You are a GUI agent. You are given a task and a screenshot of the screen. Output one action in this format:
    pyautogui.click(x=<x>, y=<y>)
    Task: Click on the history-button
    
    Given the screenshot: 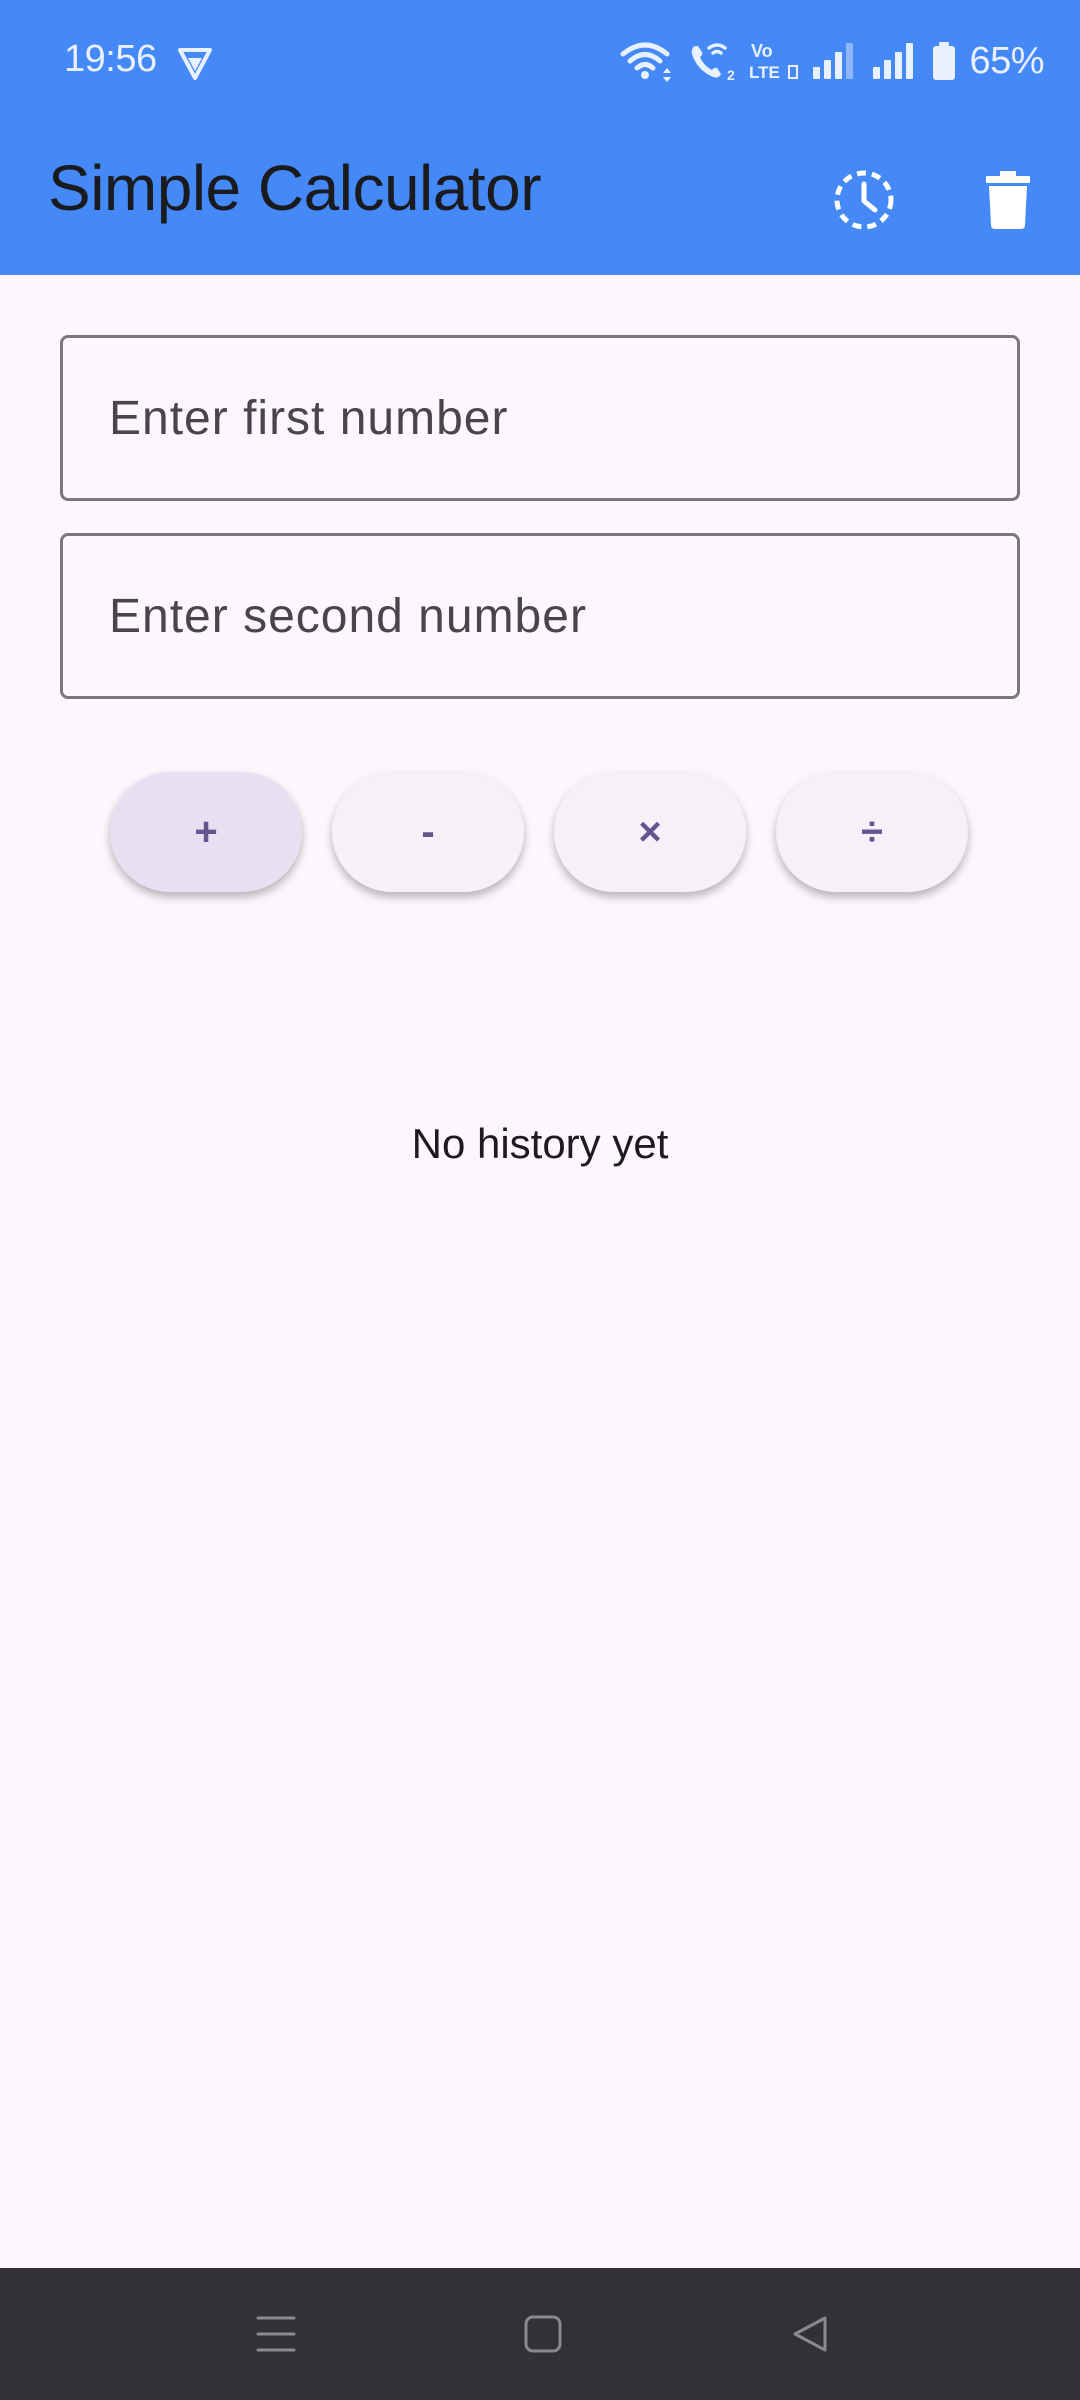 What is the action you would take?
    pyautogui.click(x=864, y=200)
    